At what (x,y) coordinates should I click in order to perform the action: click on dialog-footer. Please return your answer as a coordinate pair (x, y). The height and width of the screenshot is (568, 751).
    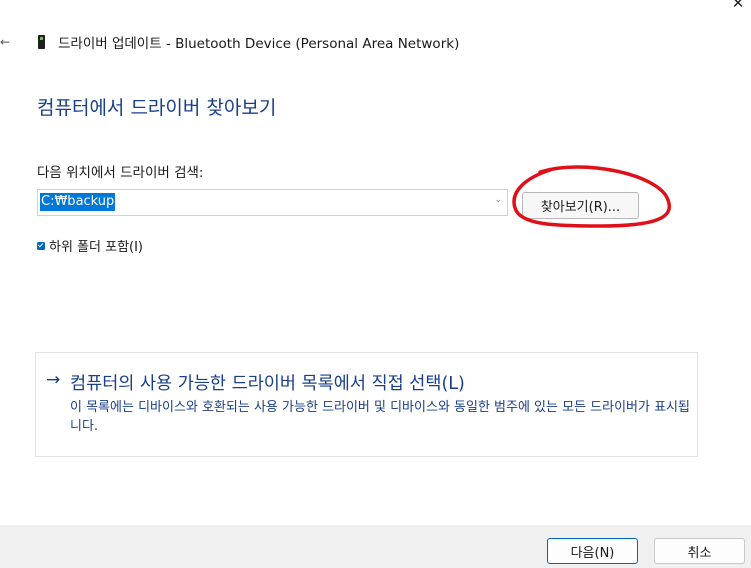
    Looking at the image, I should click on (375, 546).